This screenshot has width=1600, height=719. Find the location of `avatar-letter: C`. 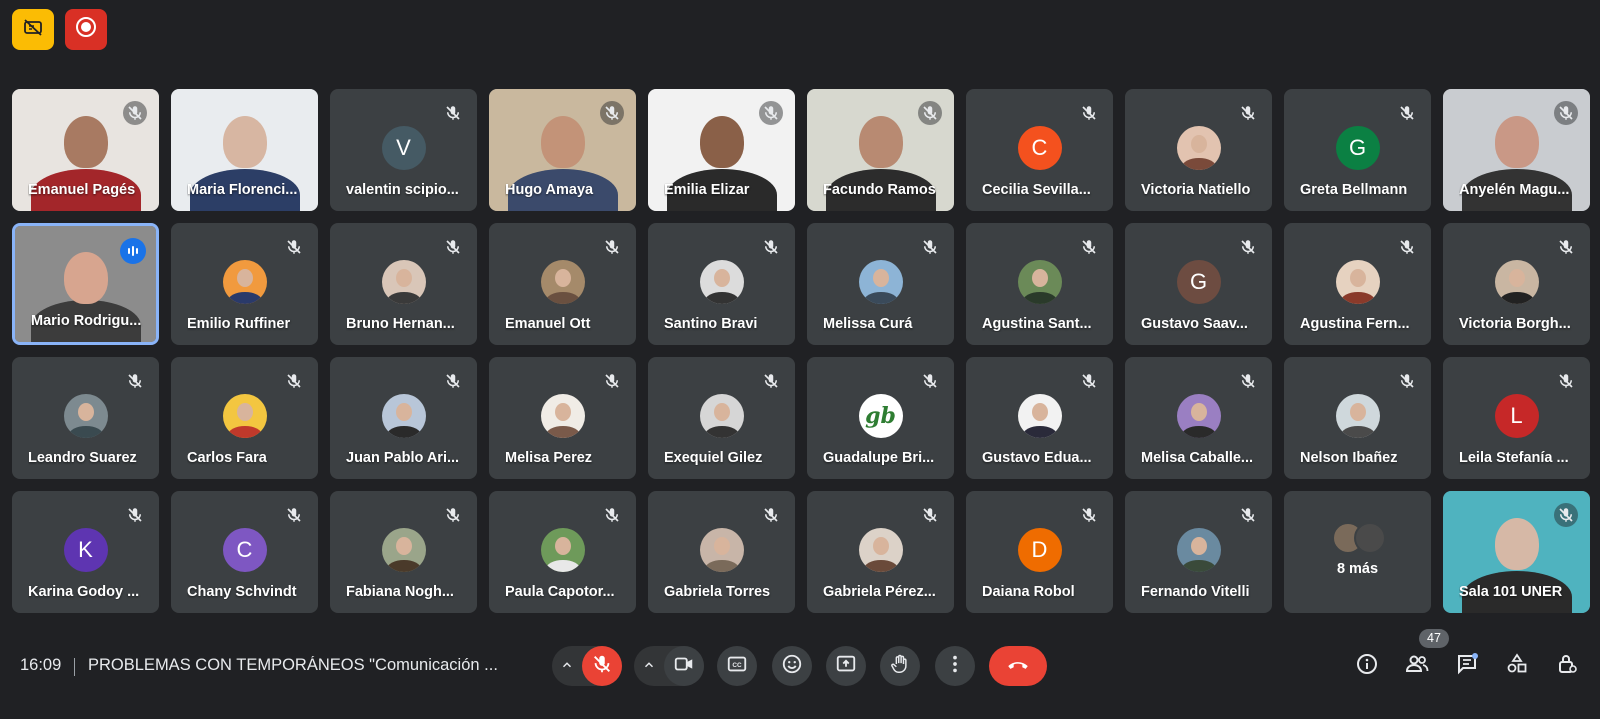

avatar-letter: C is located at coordinates (1039, 148).